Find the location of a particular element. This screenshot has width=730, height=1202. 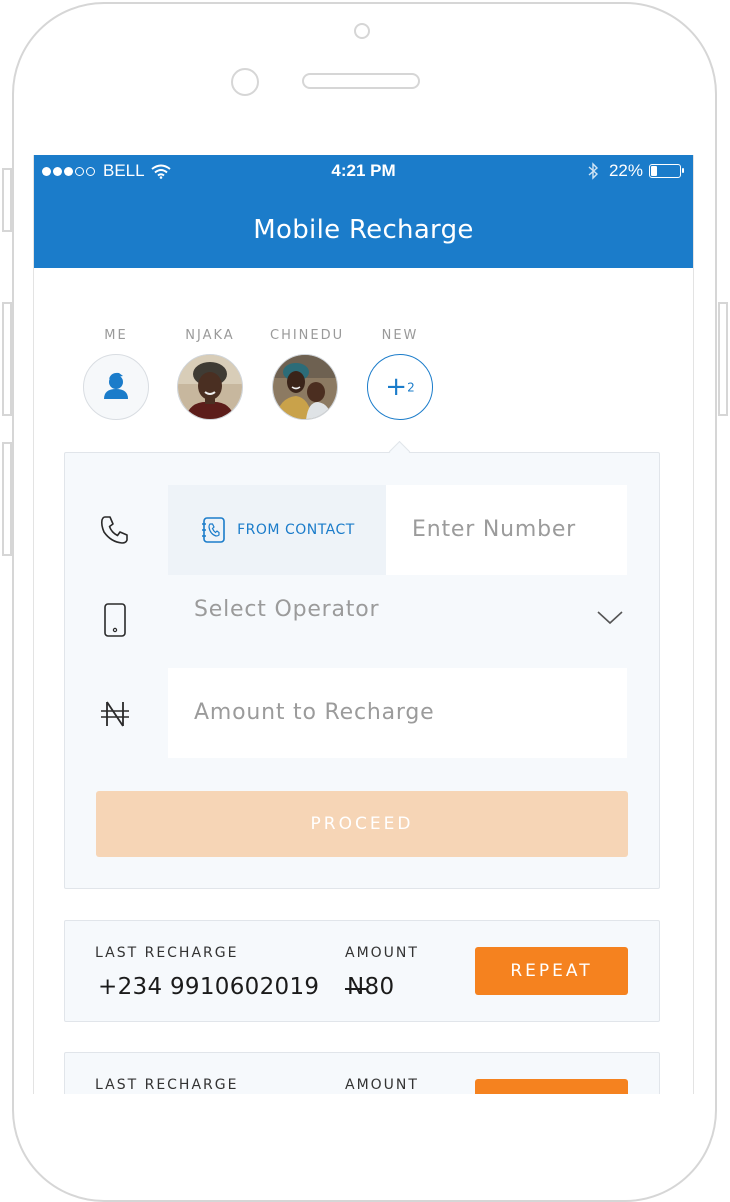

status-right: 22% is located at coordinates (635, 171).